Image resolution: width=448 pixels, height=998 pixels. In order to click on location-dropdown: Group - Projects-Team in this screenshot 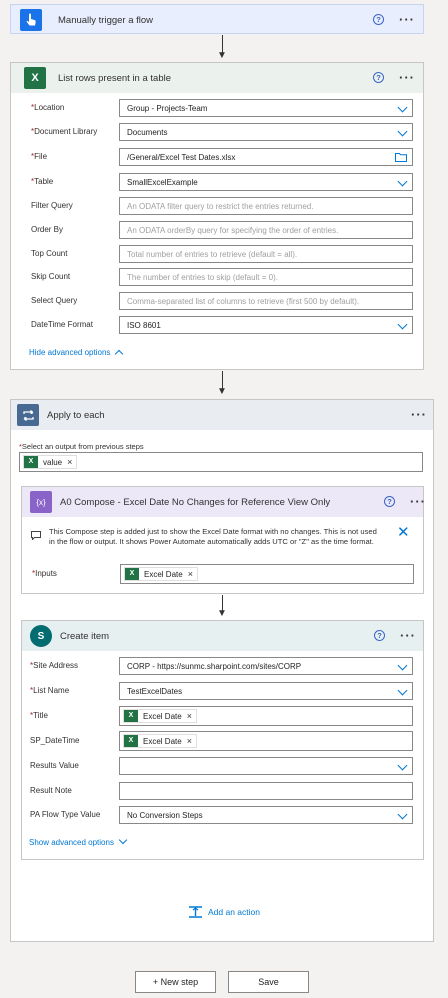, I will do `click(266, 108)`.